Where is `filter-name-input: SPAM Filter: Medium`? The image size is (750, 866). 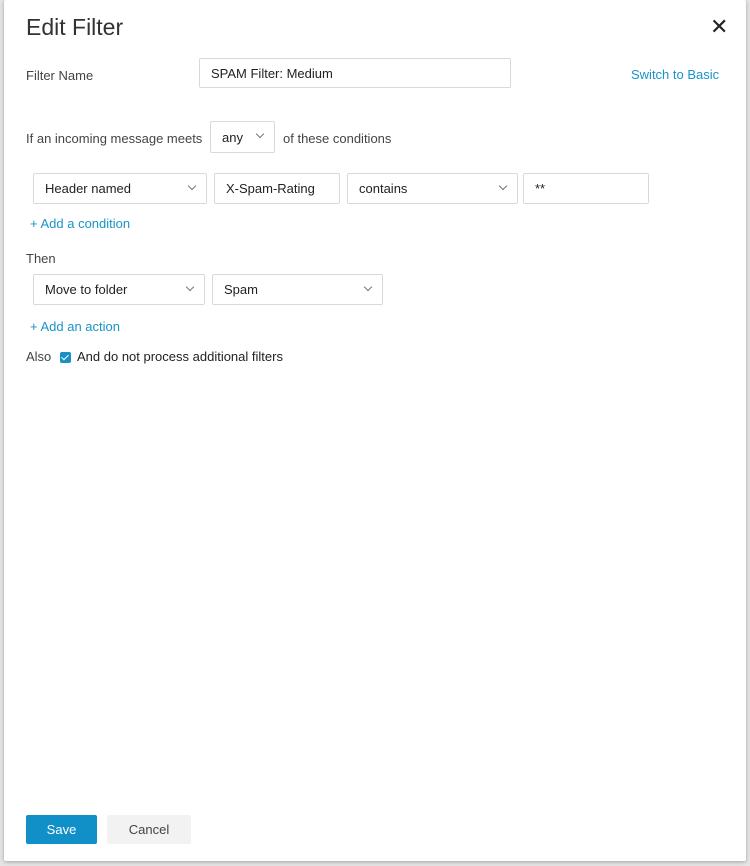 filter-name-input: SPAM Filter: Medium is located at coordinates (355, 73).